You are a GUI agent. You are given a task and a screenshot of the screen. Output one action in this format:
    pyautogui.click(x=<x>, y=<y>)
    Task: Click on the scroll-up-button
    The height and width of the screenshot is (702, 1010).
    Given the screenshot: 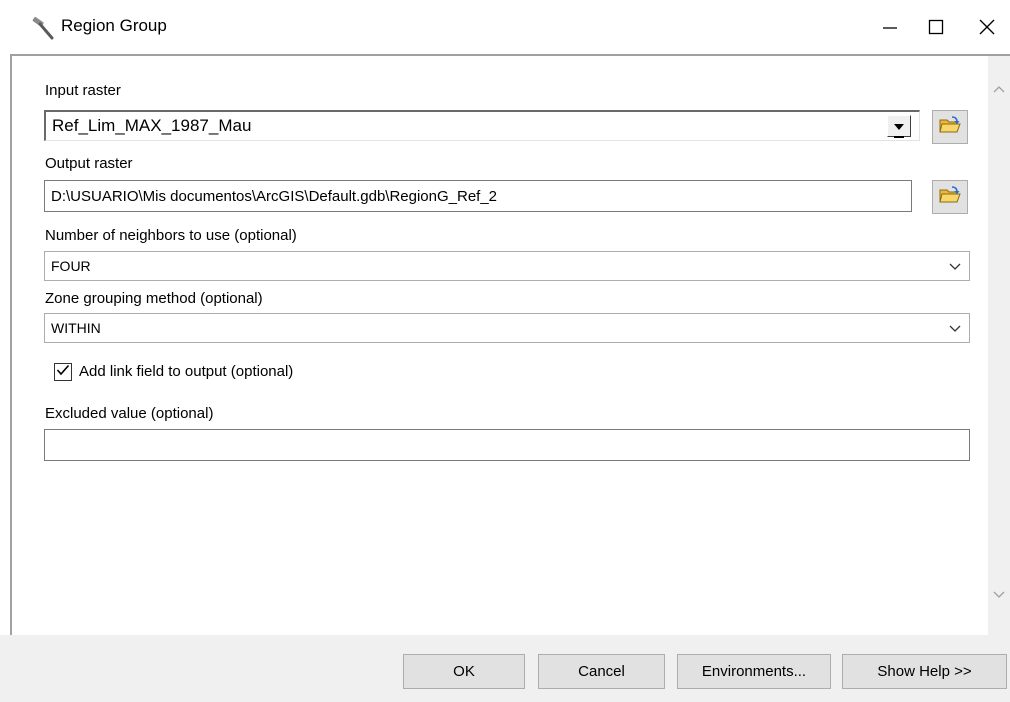 What is the action you would take?
    pyautogui.click(x=999, y=89)
    